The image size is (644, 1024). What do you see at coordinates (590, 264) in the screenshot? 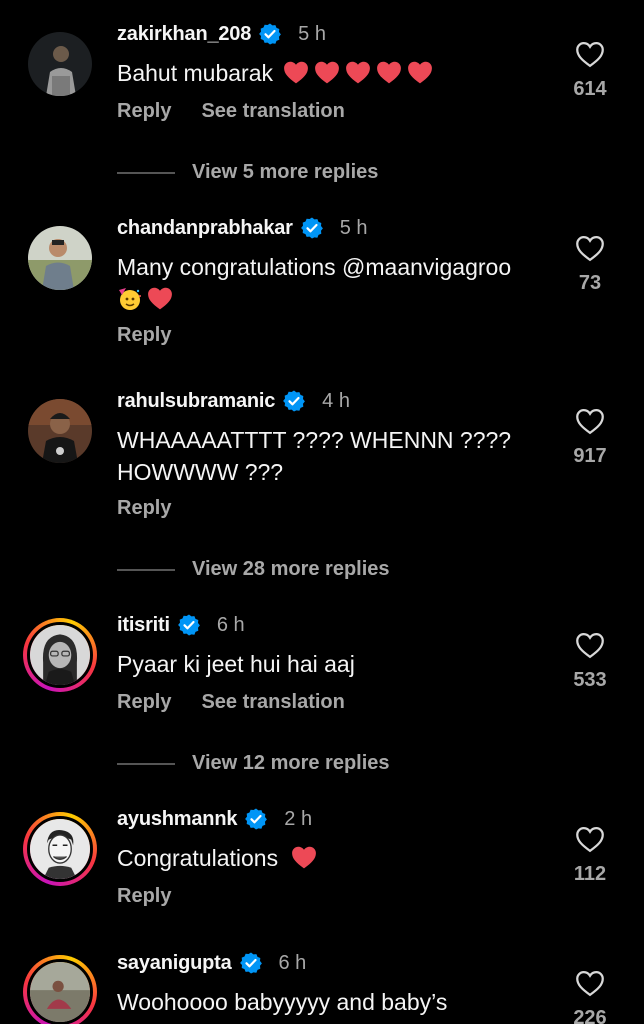
I see `like-control: 73` at bounding box center [590, 264].